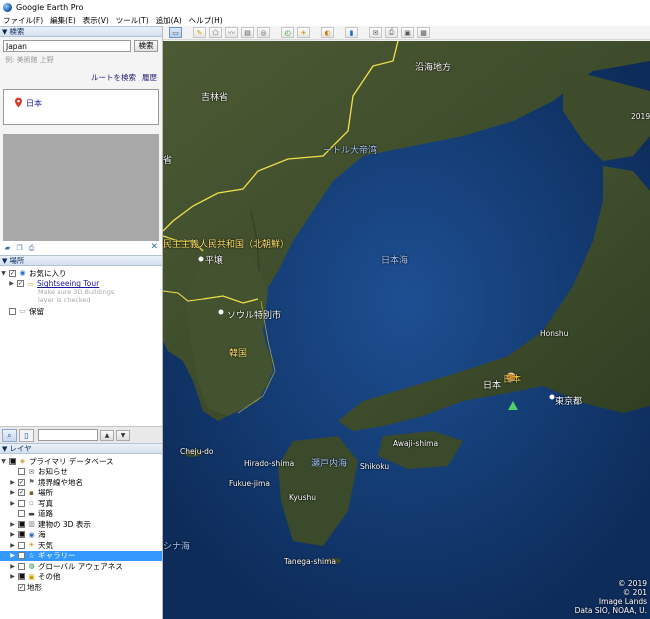 The image size is (650, 619). I want to click on layers-header: ▼ レイヤ, so click(81, 448).